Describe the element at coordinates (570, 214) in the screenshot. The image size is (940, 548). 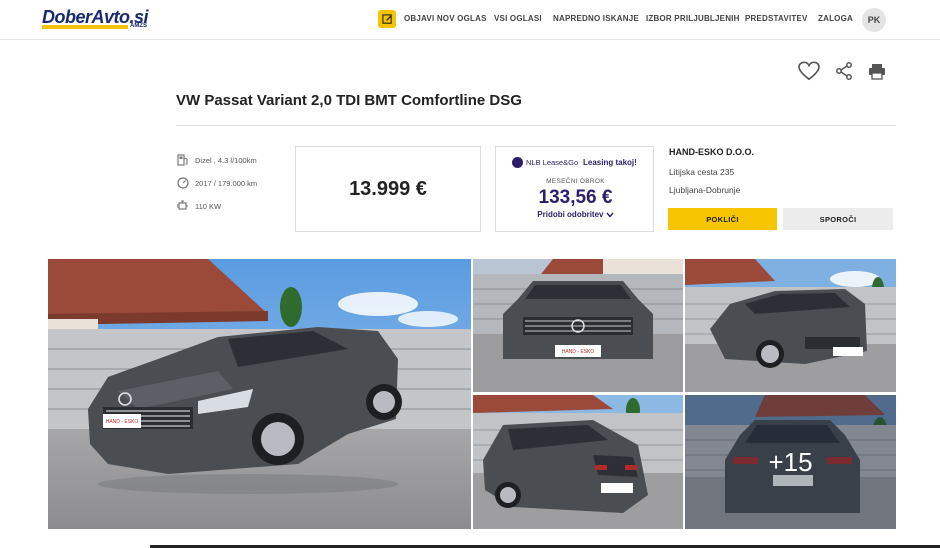
I see `leasing-link-text: Pridobi odobritev` at that location.